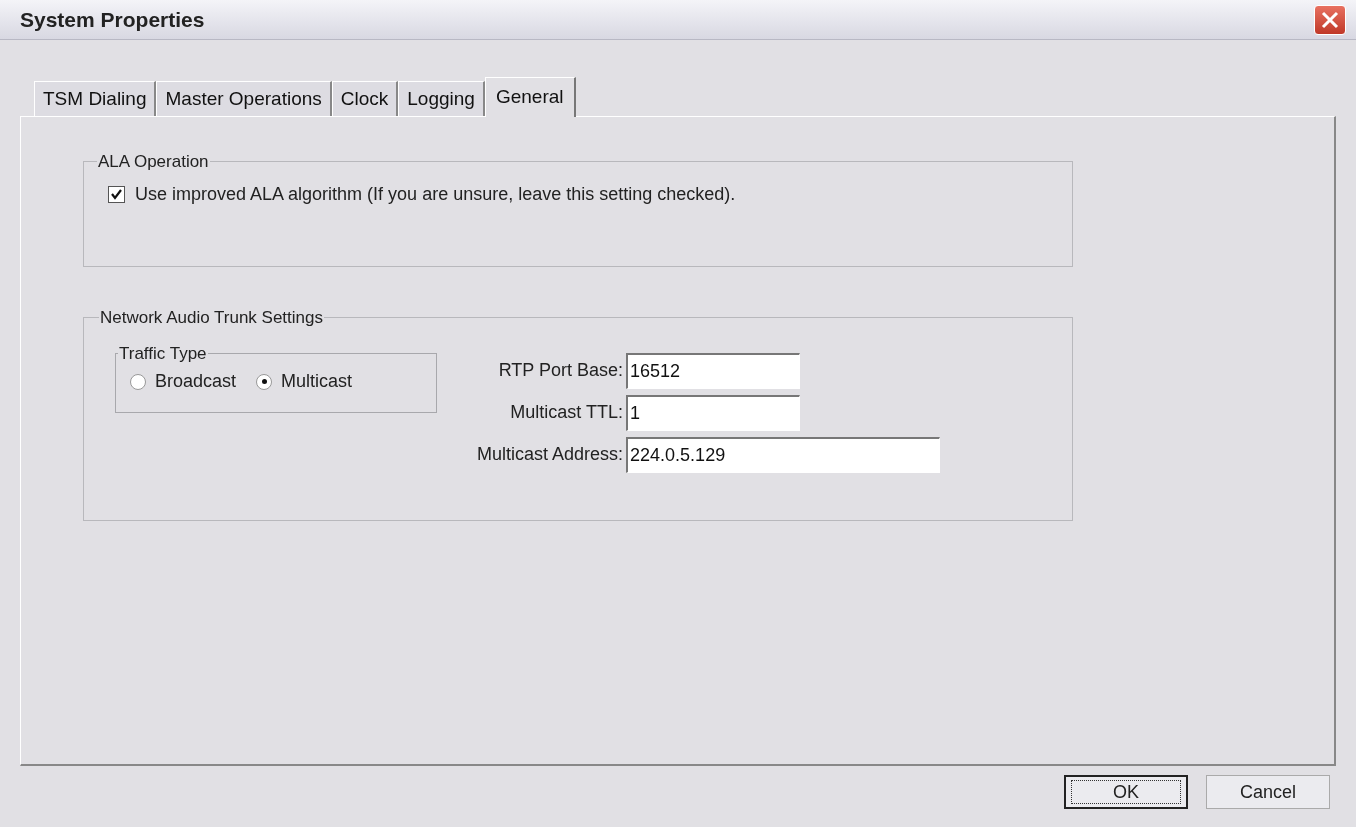 This screenshot has width=1356, height=827. What do you see at coordinates (116, 194) in the screenshot?
I see `checkbox` at bounding box center [116, 194].